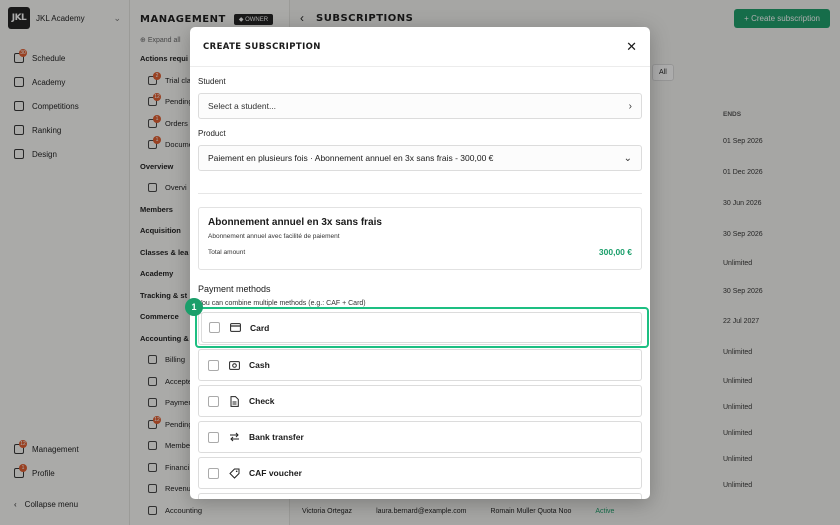 The image size is (840, 525). I want to click on payment-method-bank-transfer: Bank transfer, so click(420, 437).